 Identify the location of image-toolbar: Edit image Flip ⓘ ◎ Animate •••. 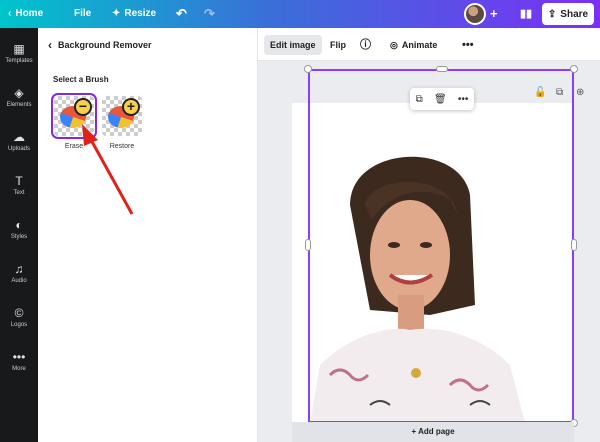
(429, 44).